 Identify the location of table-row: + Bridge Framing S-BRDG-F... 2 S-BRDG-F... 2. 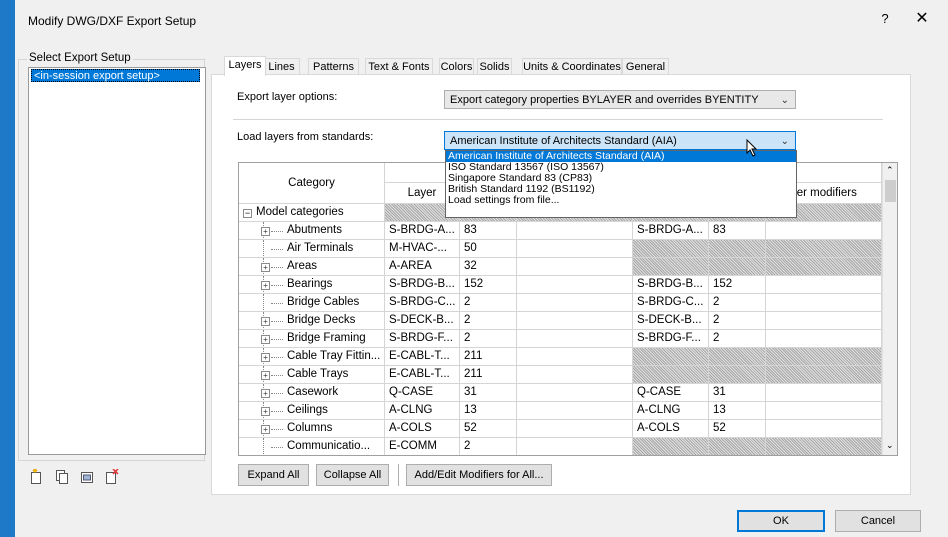
(560, 339).